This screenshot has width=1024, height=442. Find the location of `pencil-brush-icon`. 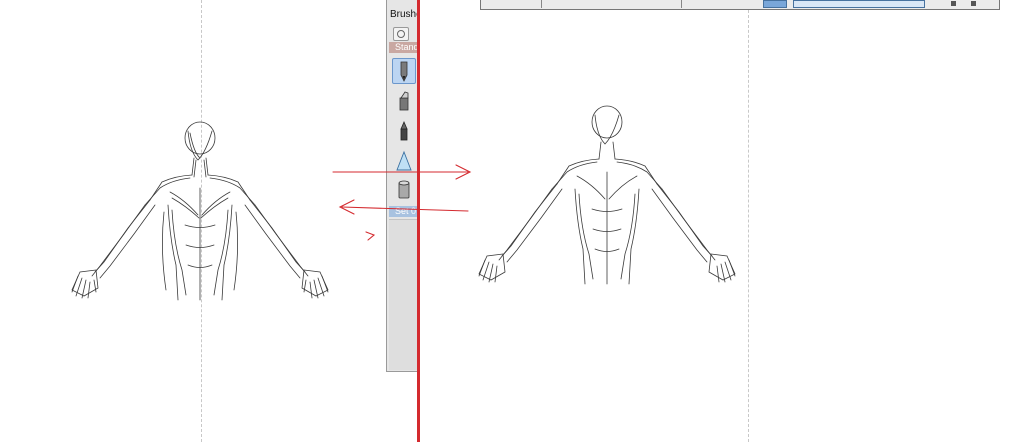

pencil-brush-icon is located at coordinates (404, 71).